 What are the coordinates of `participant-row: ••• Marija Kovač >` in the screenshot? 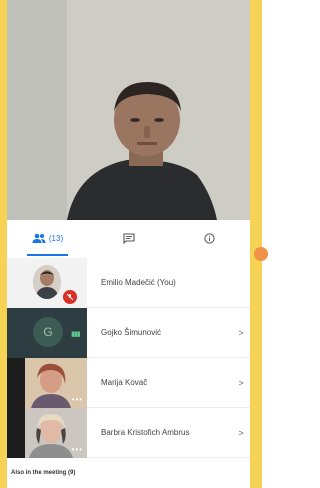 It's located at (128, 382).